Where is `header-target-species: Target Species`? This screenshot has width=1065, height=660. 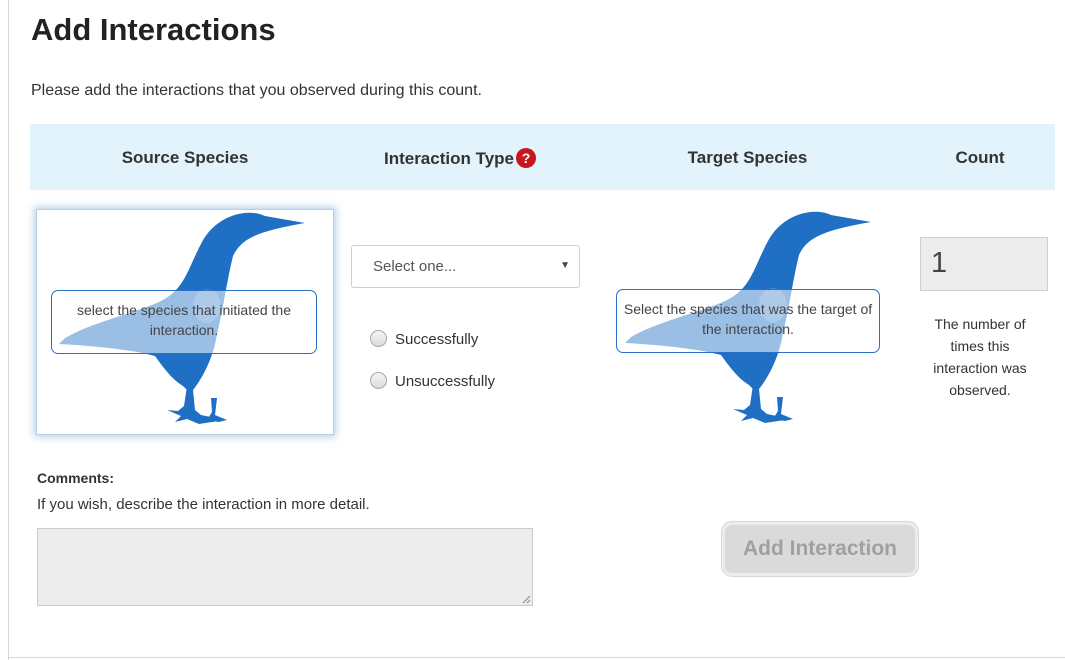 header-target-species: Target Species is located at coordinates (747, 157).